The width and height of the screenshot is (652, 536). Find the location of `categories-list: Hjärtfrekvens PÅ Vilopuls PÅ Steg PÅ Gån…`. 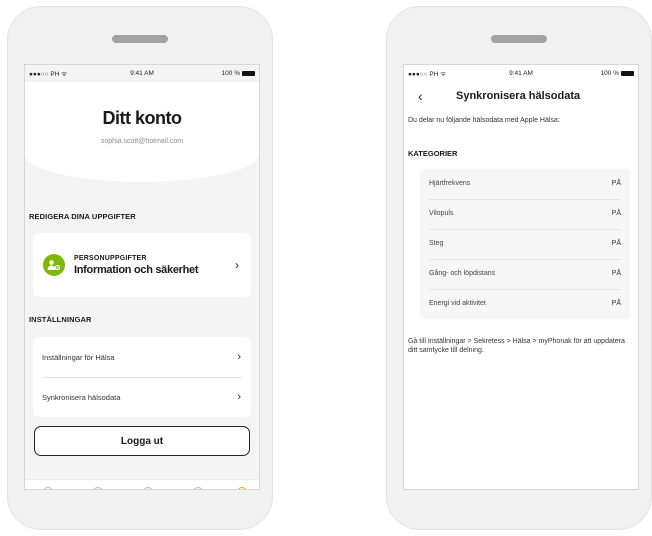

categories-list: Hjärtfrekvens PÅ Vilopuls PÅ Steg PÅ Gån… is located at coordinates (525, 243).